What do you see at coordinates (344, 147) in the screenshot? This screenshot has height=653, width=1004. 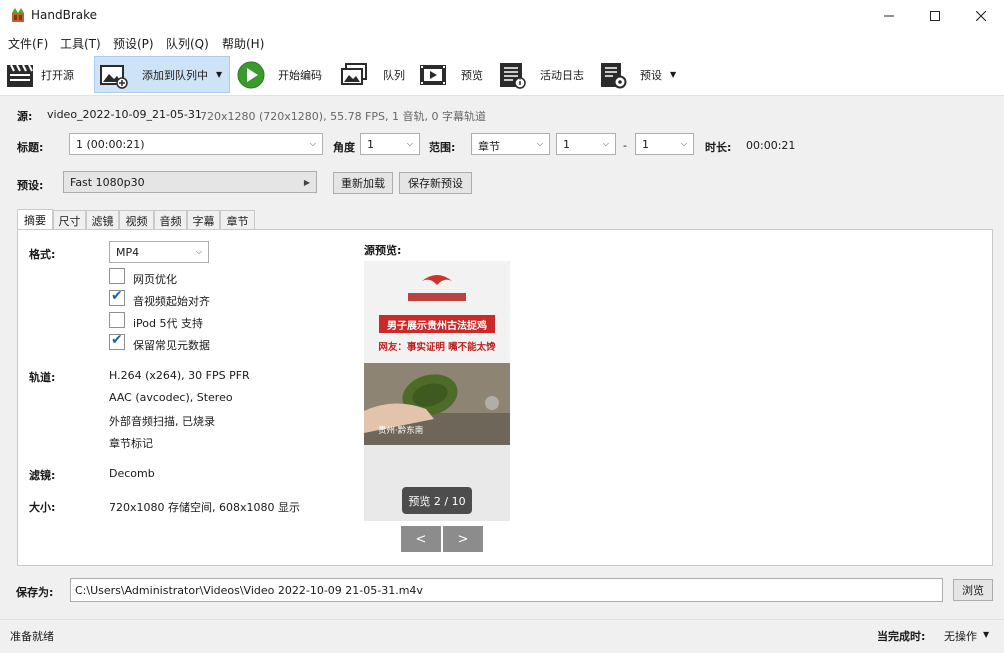 I see `angle-label: 角度` at bounding box center [344, 147].